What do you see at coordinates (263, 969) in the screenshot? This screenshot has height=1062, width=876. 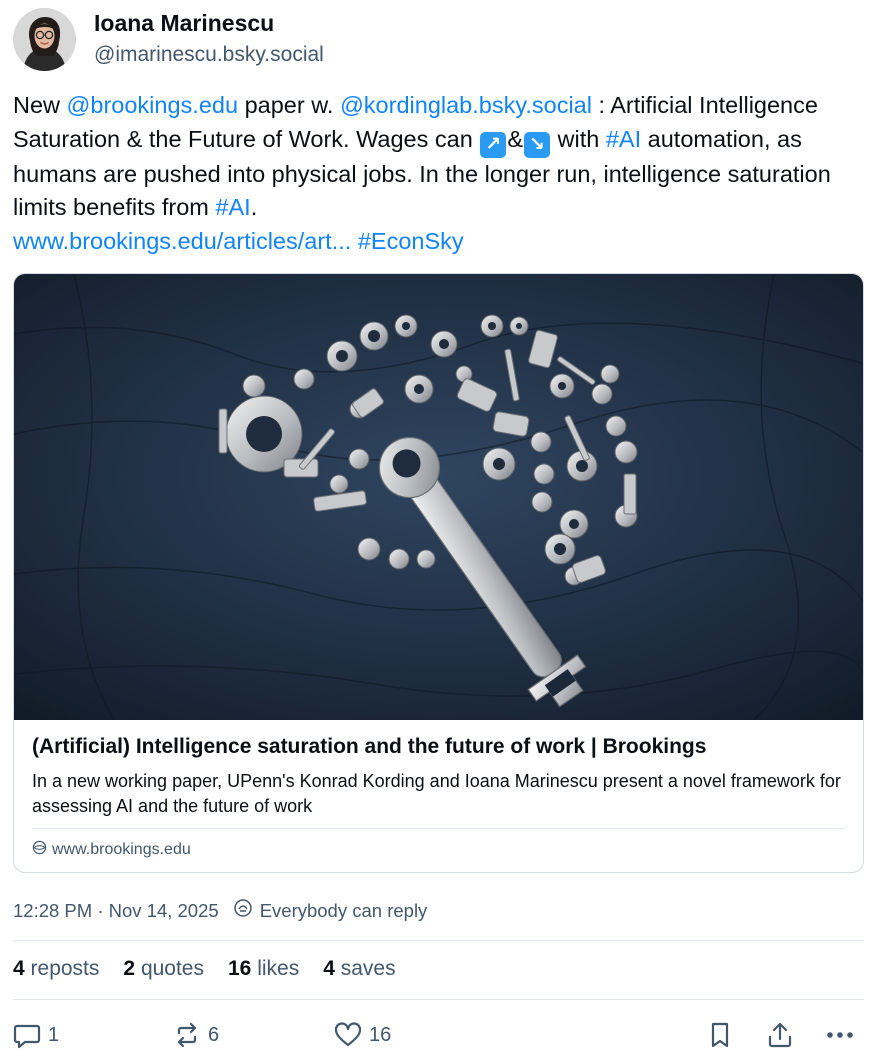 I see `likes-stat: 16 likes` at bounding box center [263, 969].